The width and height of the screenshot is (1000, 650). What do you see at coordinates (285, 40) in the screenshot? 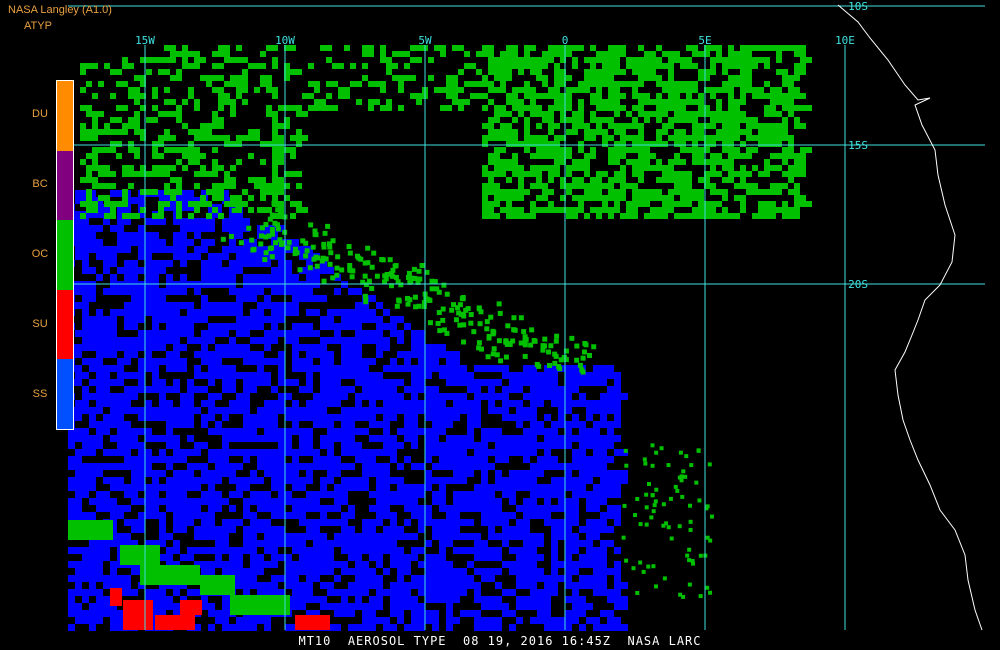
I see `lon-label-10w: 10W` at bounding box center [285, 40].